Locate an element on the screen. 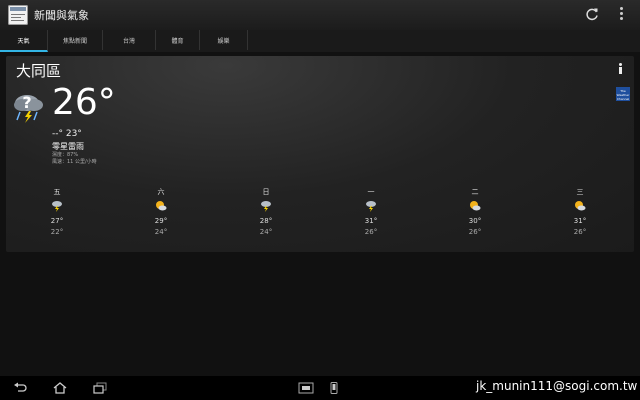 The width and height of the screenshot is (640, 400). forecast-high: 29° is located at coordinates (161, 221).